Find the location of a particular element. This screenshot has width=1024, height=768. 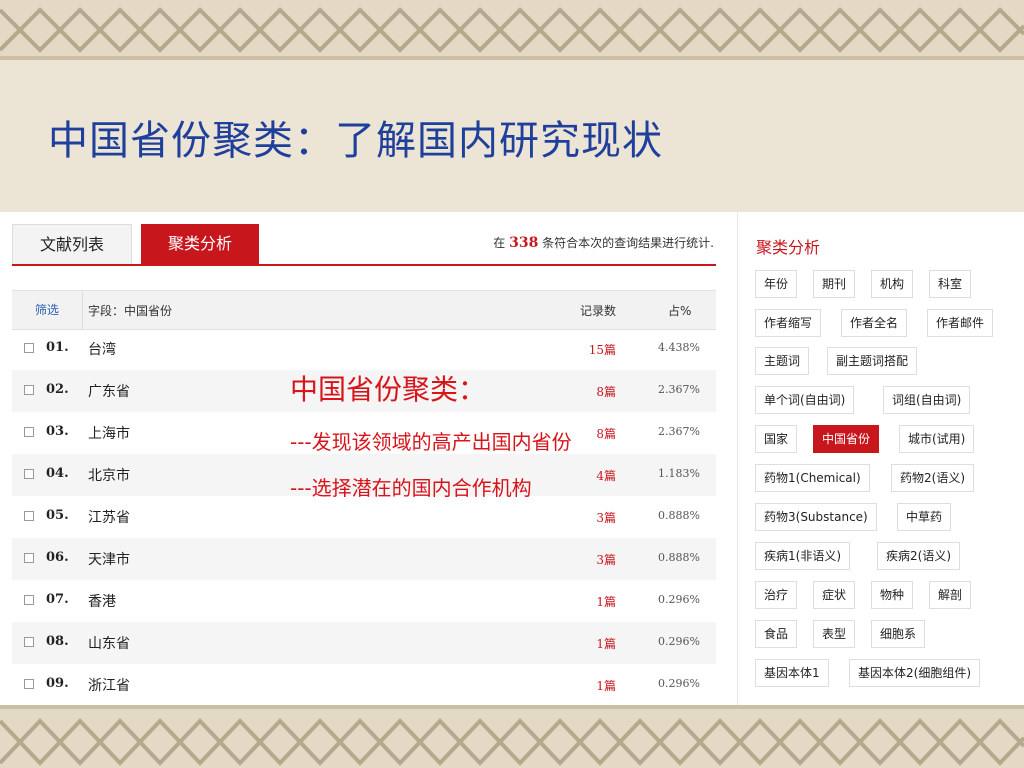

row-index: 05. is located at coordinates (57, 515).